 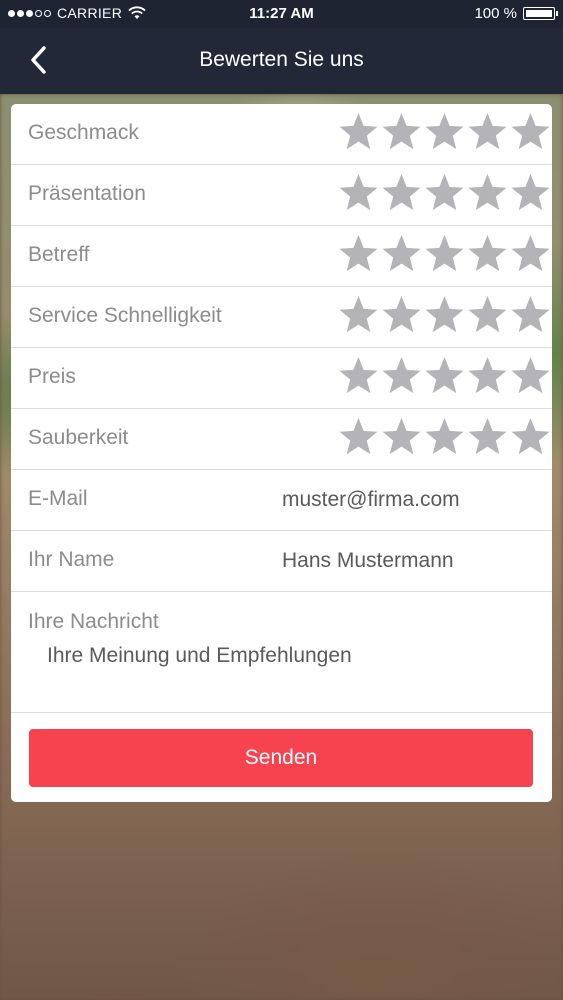 I want to click on rating-label: Betreff, so click(x=59, y=254).